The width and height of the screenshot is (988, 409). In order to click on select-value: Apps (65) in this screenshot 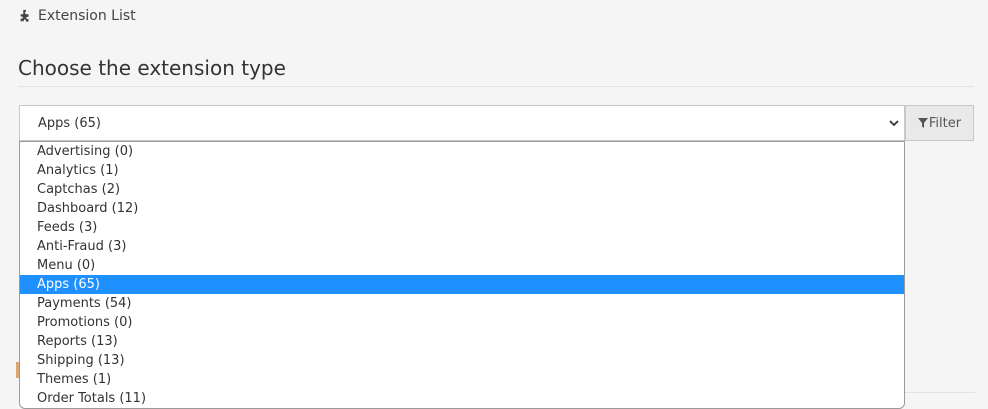, I will do `click(69, 123)`.